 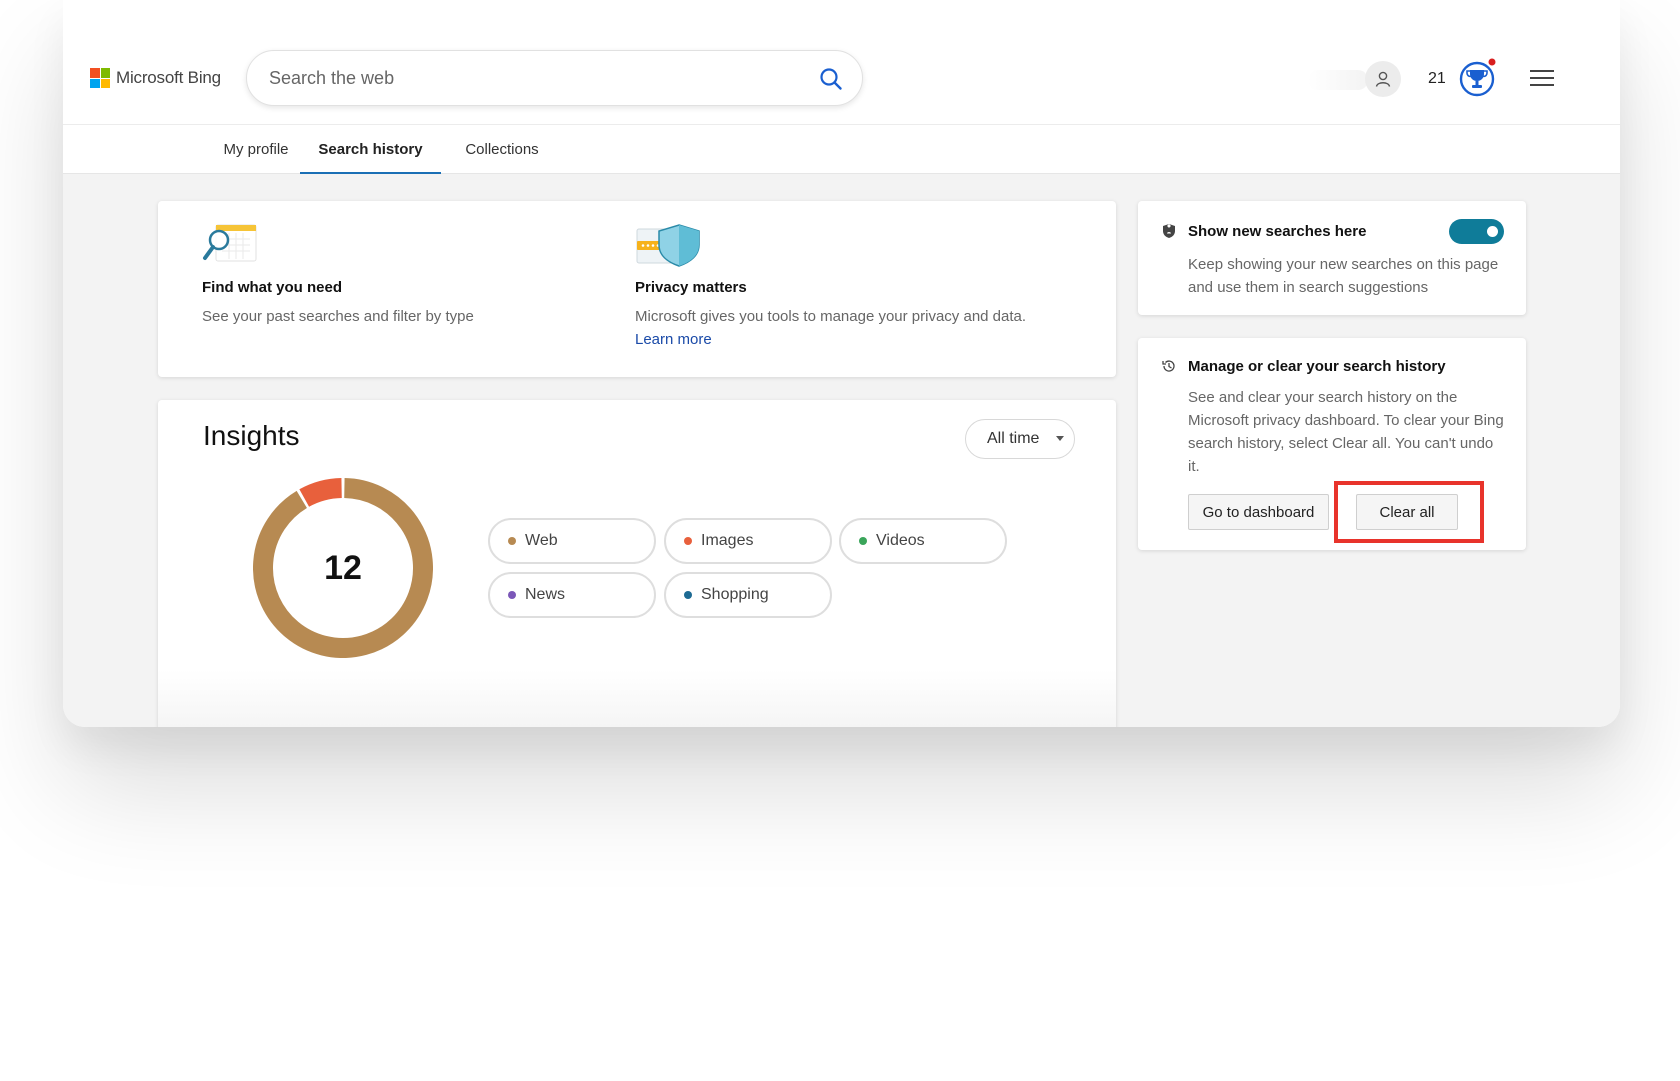 What do you see at coordinates (1338, 80) in the screenshot?
I see `account-name-placeholder` at bounding box center [1338, 80].